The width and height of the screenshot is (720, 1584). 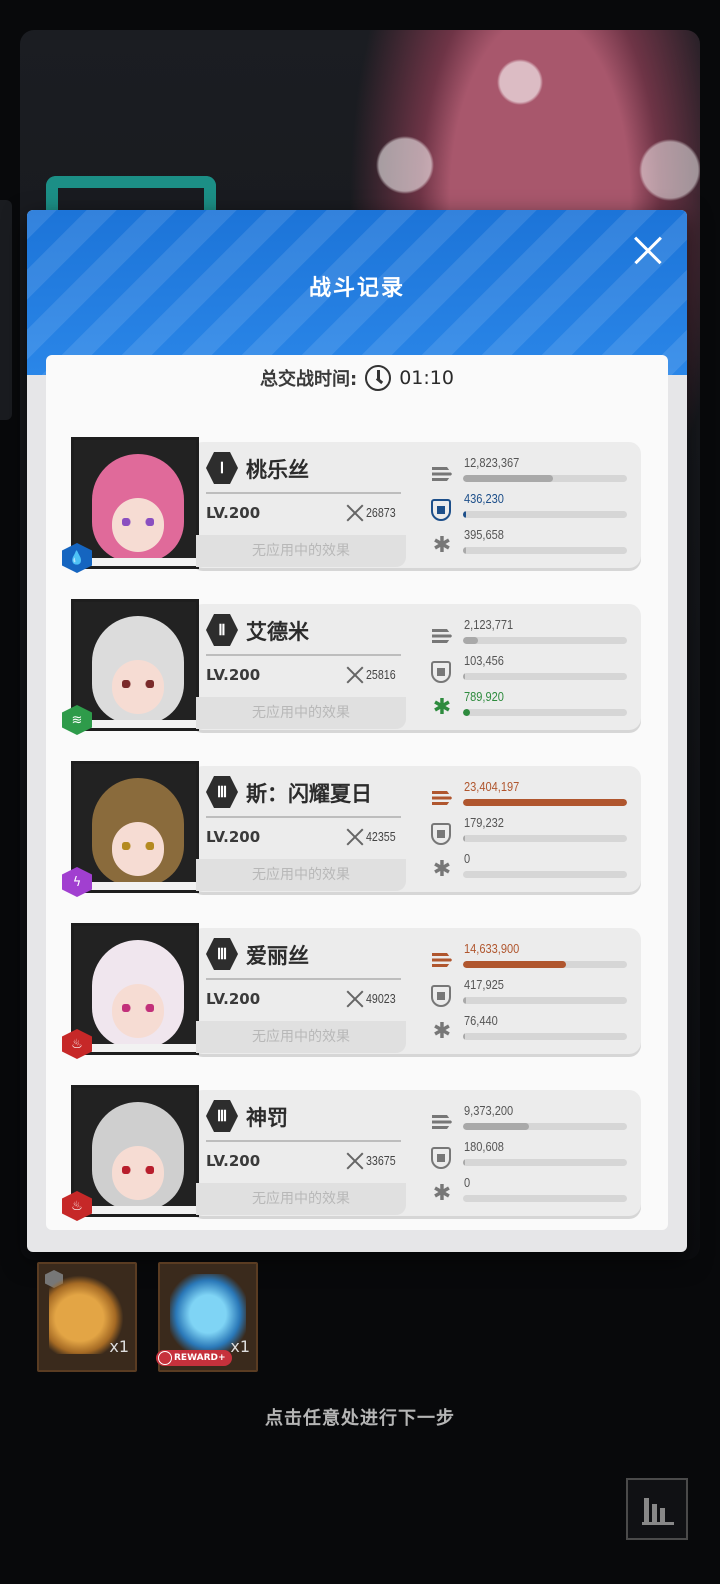 What do you see at coordinates (277, 470) in the screenshot?
I see `character-name: 桃乐丝` at bounding box center [277, 470].